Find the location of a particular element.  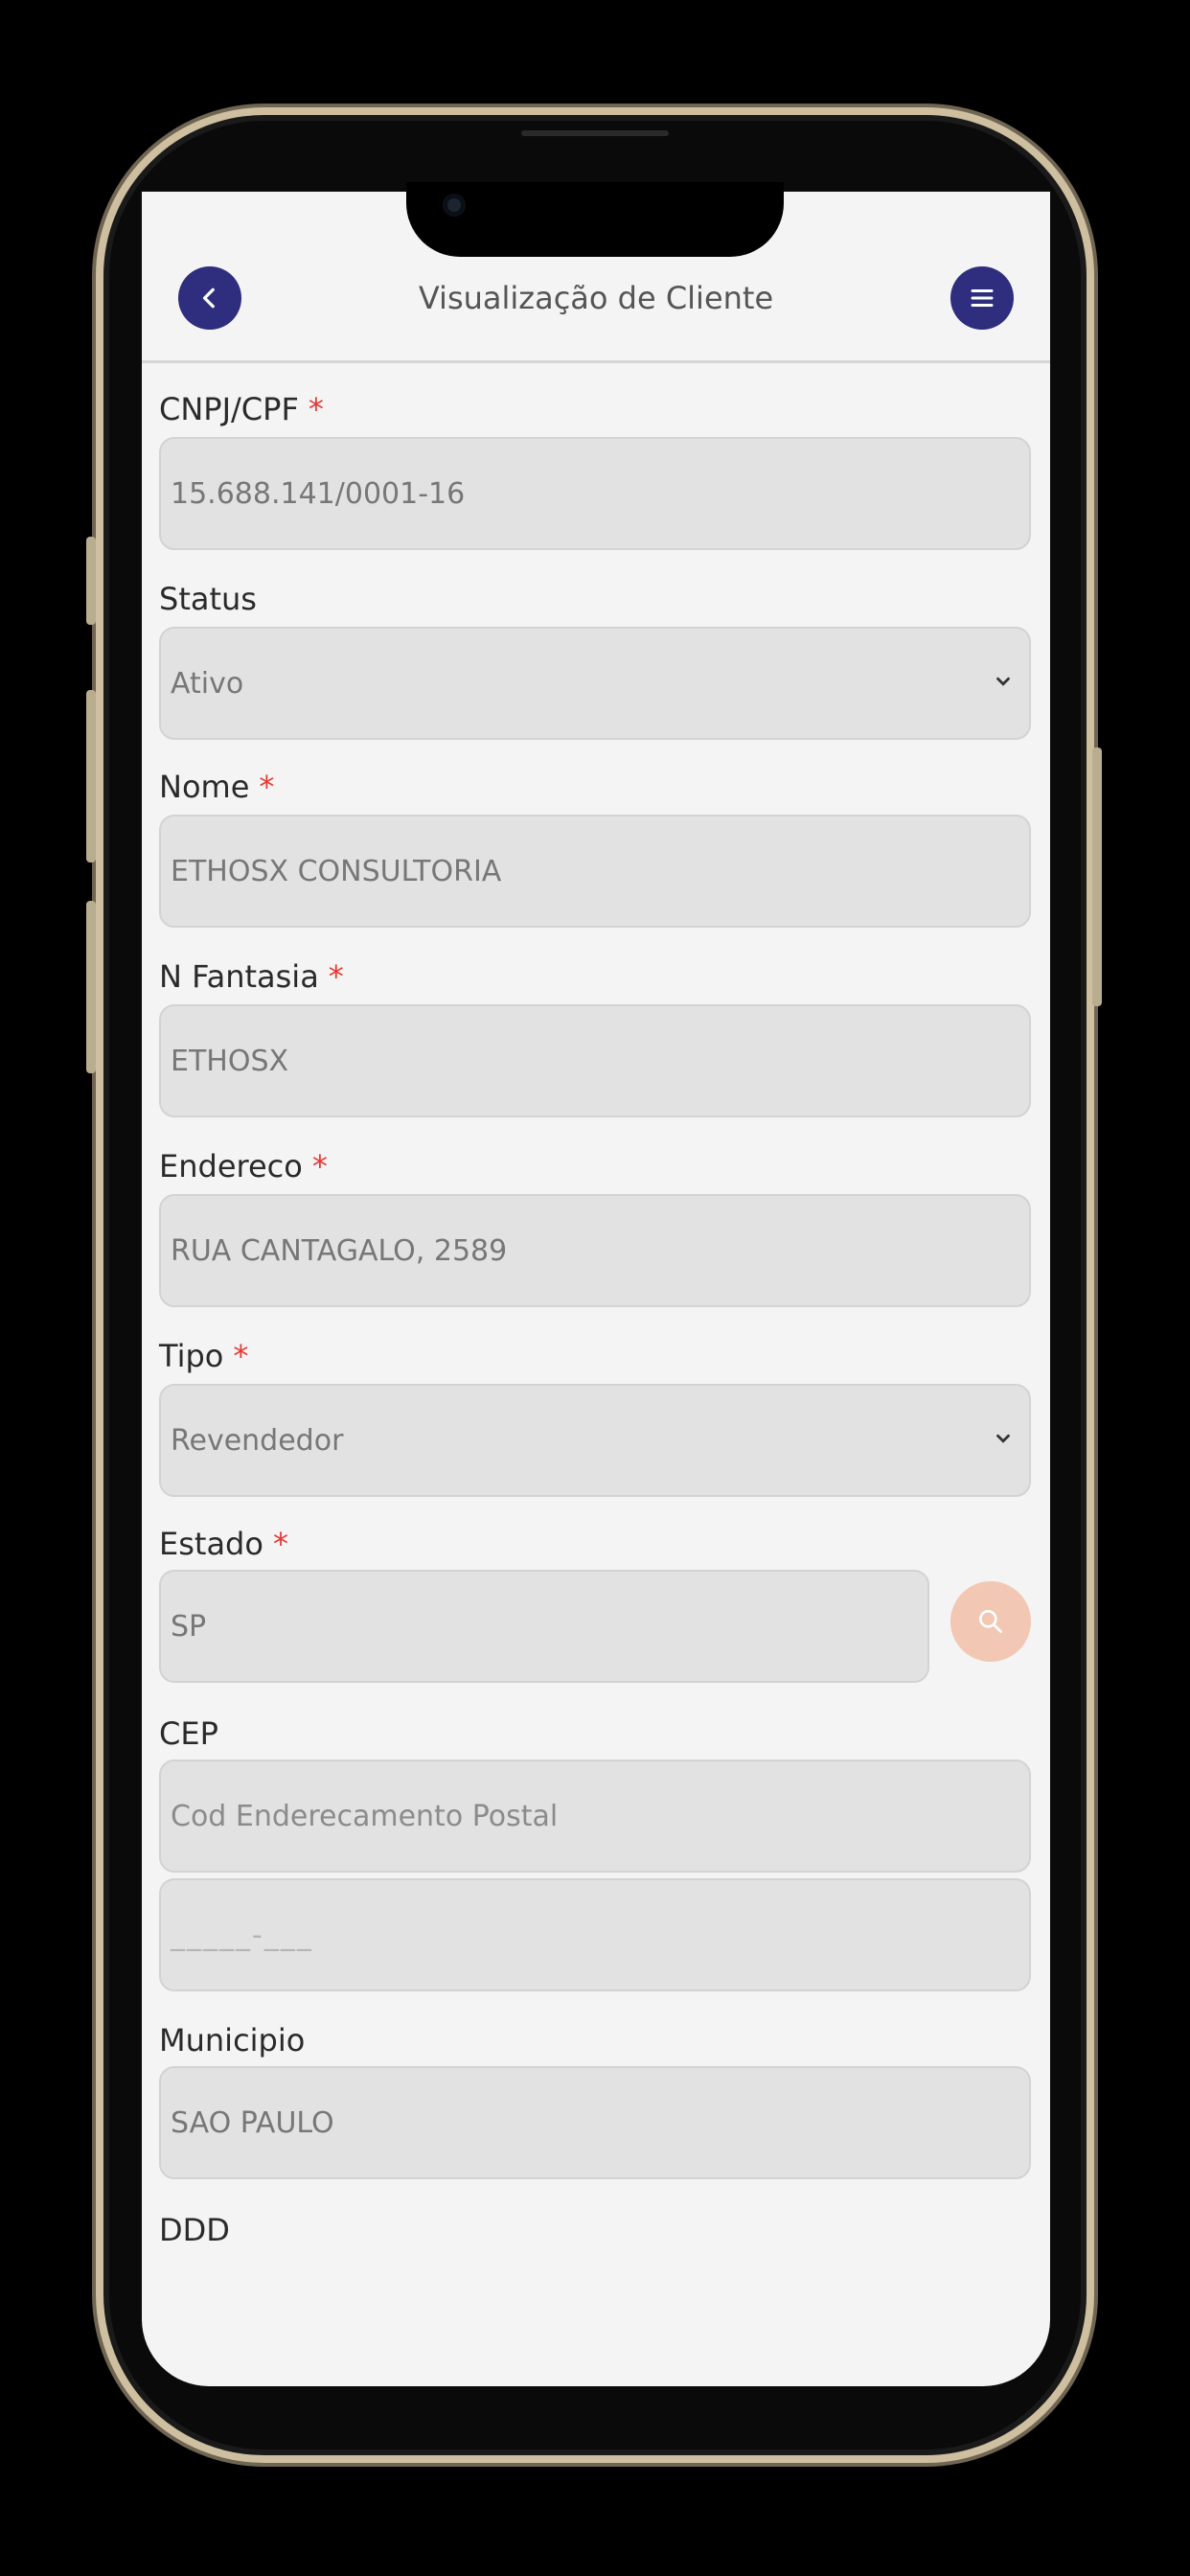

fantasia-label: N Fantasia * is located at coordinates (251, 976).